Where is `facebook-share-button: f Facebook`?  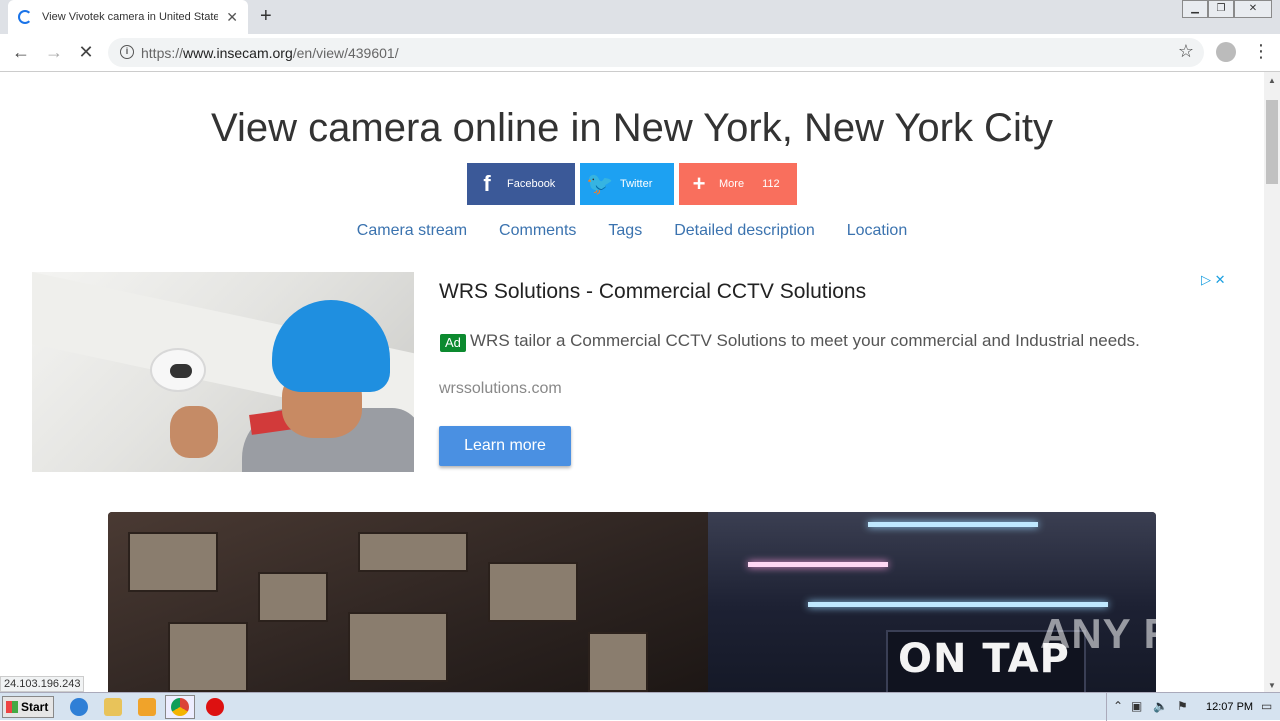
facebook-share-button: f Facebook is located at coordinates (521, 184).